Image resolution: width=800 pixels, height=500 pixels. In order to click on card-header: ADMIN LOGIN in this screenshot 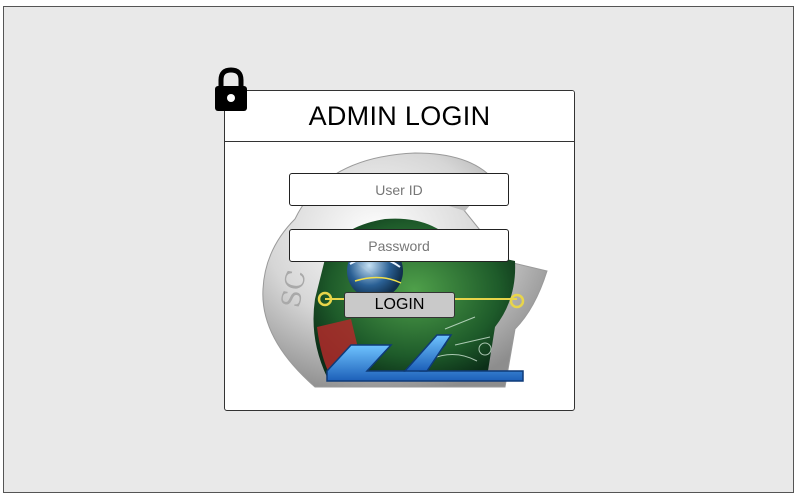, I will do `click(399, 116)`.